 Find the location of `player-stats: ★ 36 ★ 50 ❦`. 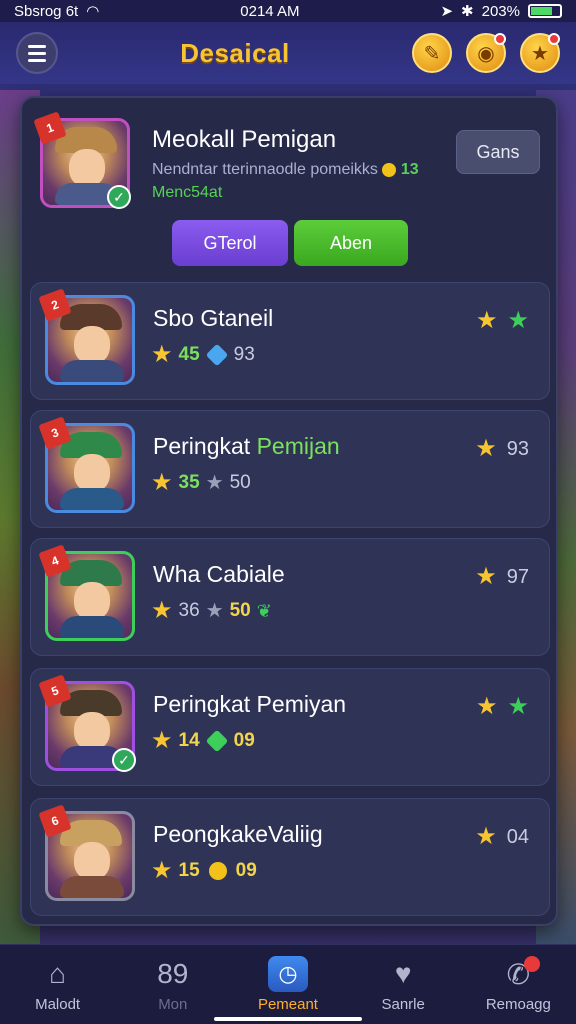

player-stats: ★ 36 ★ 50 ❦ is located at coordinates (211, 611).